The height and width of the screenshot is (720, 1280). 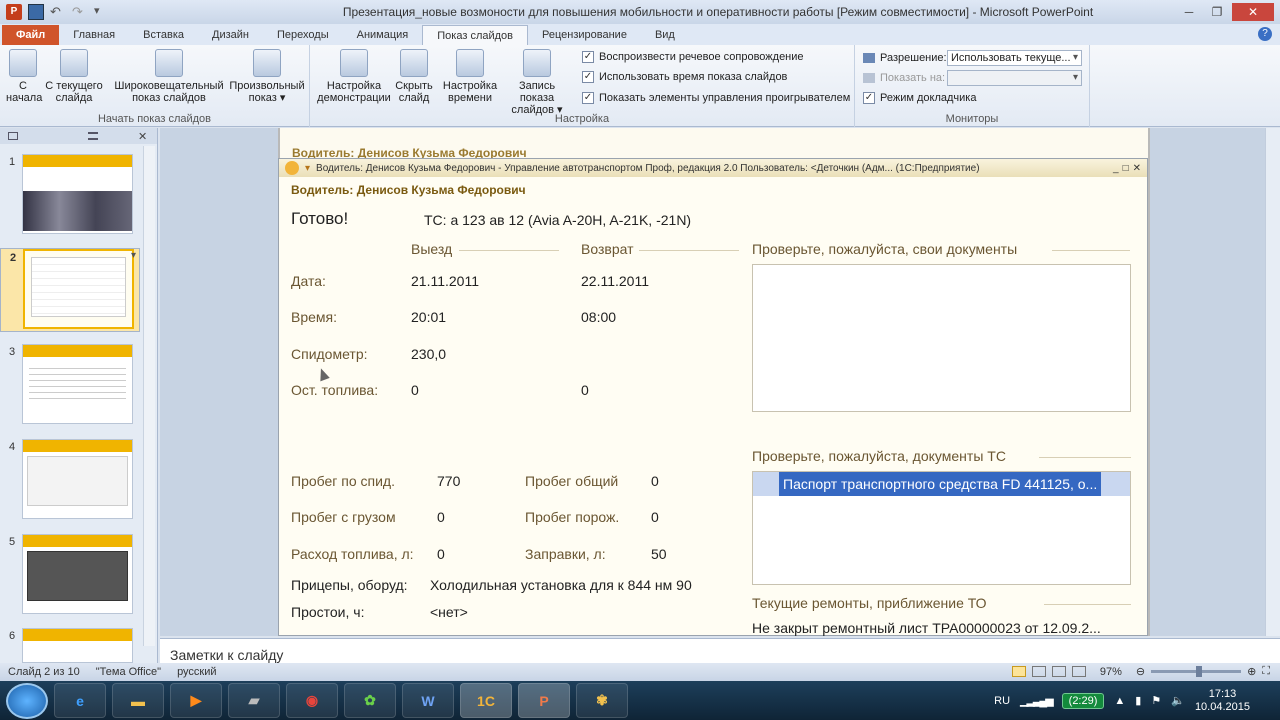 What do you see at coordinates (307, 168) in the screenshot?
I see `onec-menu-icon: ▾` at bounding box center [307, 168].